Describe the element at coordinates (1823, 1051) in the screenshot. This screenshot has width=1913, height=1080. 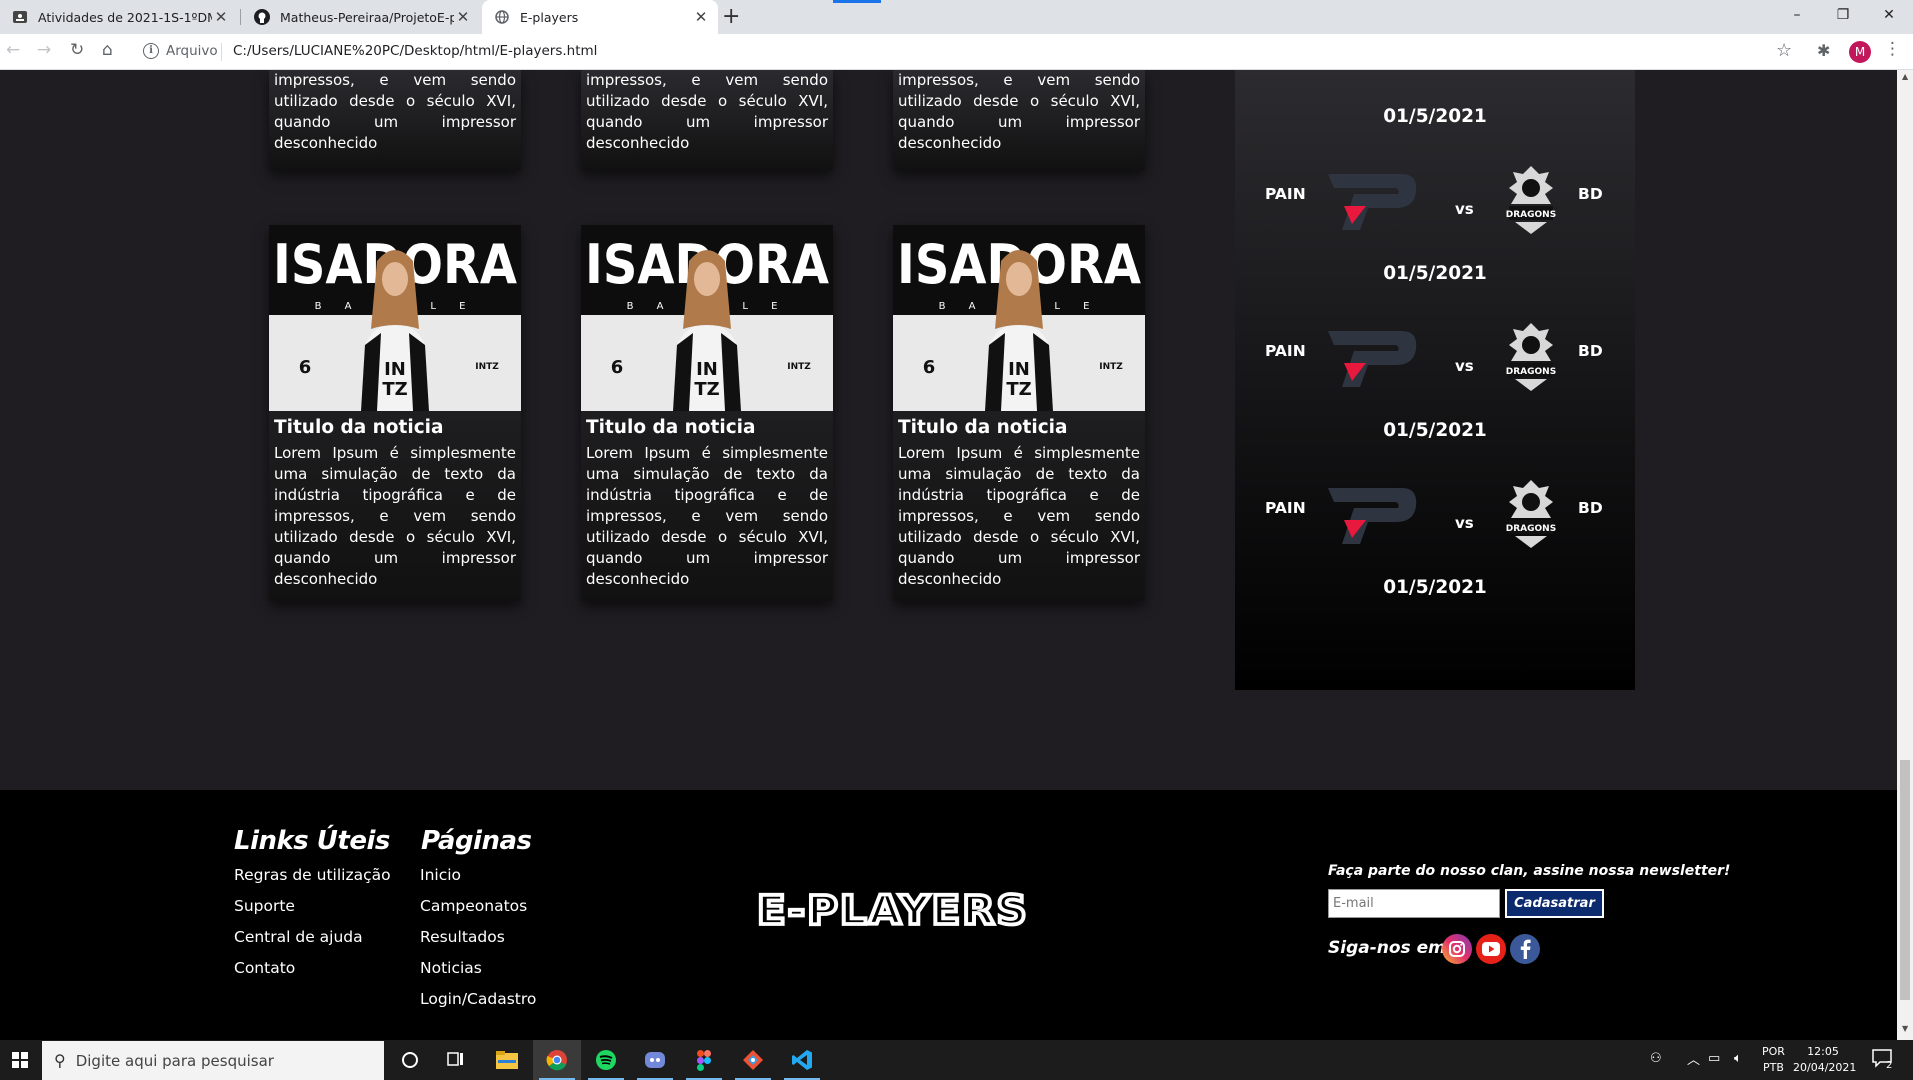
I see `clock-time: 12:05` at that location.